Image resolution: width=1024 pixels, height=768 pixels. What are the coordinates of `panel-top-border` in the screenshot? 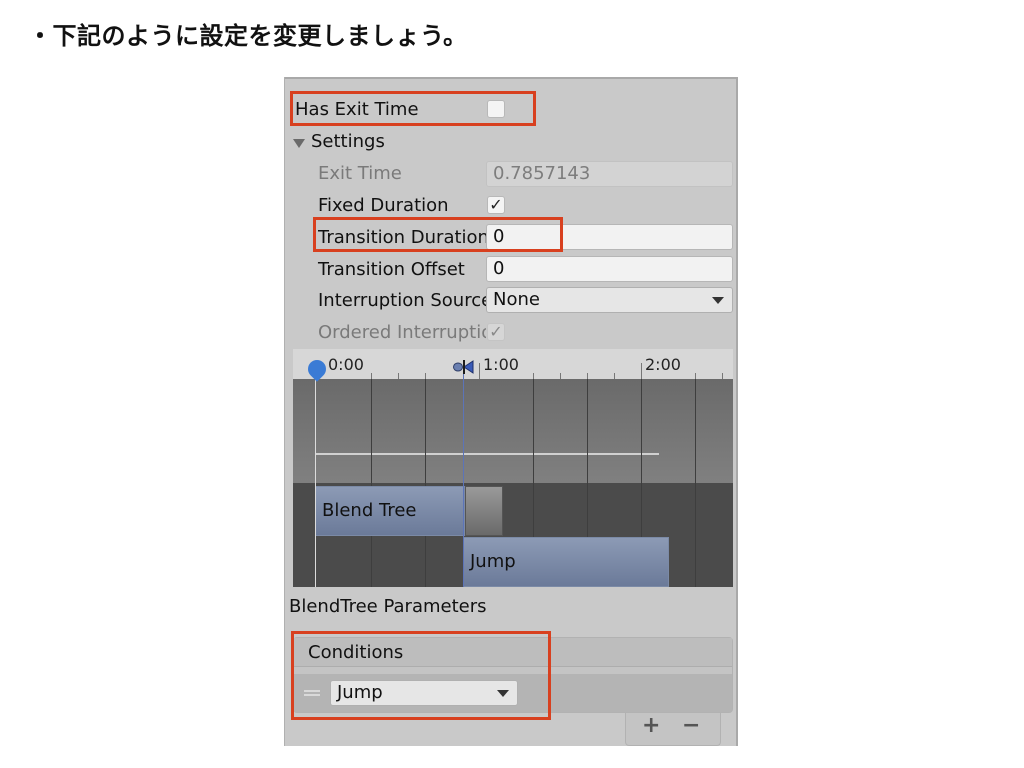 It's located at (511, 78).